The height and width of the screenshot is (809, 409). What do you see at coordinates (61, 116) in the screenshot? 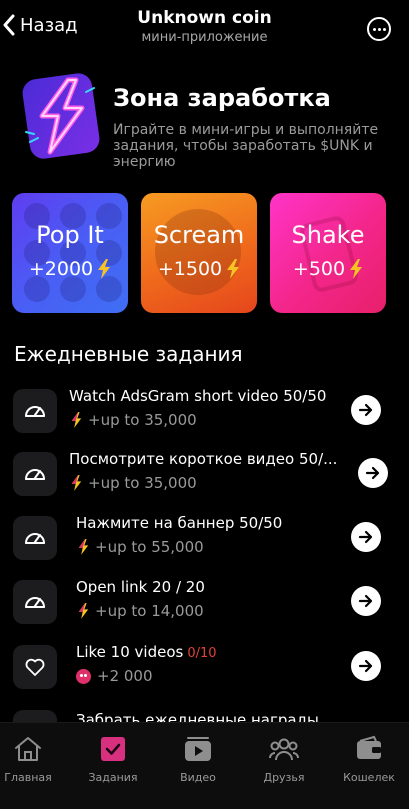
I see `neon-lightning-icon` at bounding box center [61, 116].